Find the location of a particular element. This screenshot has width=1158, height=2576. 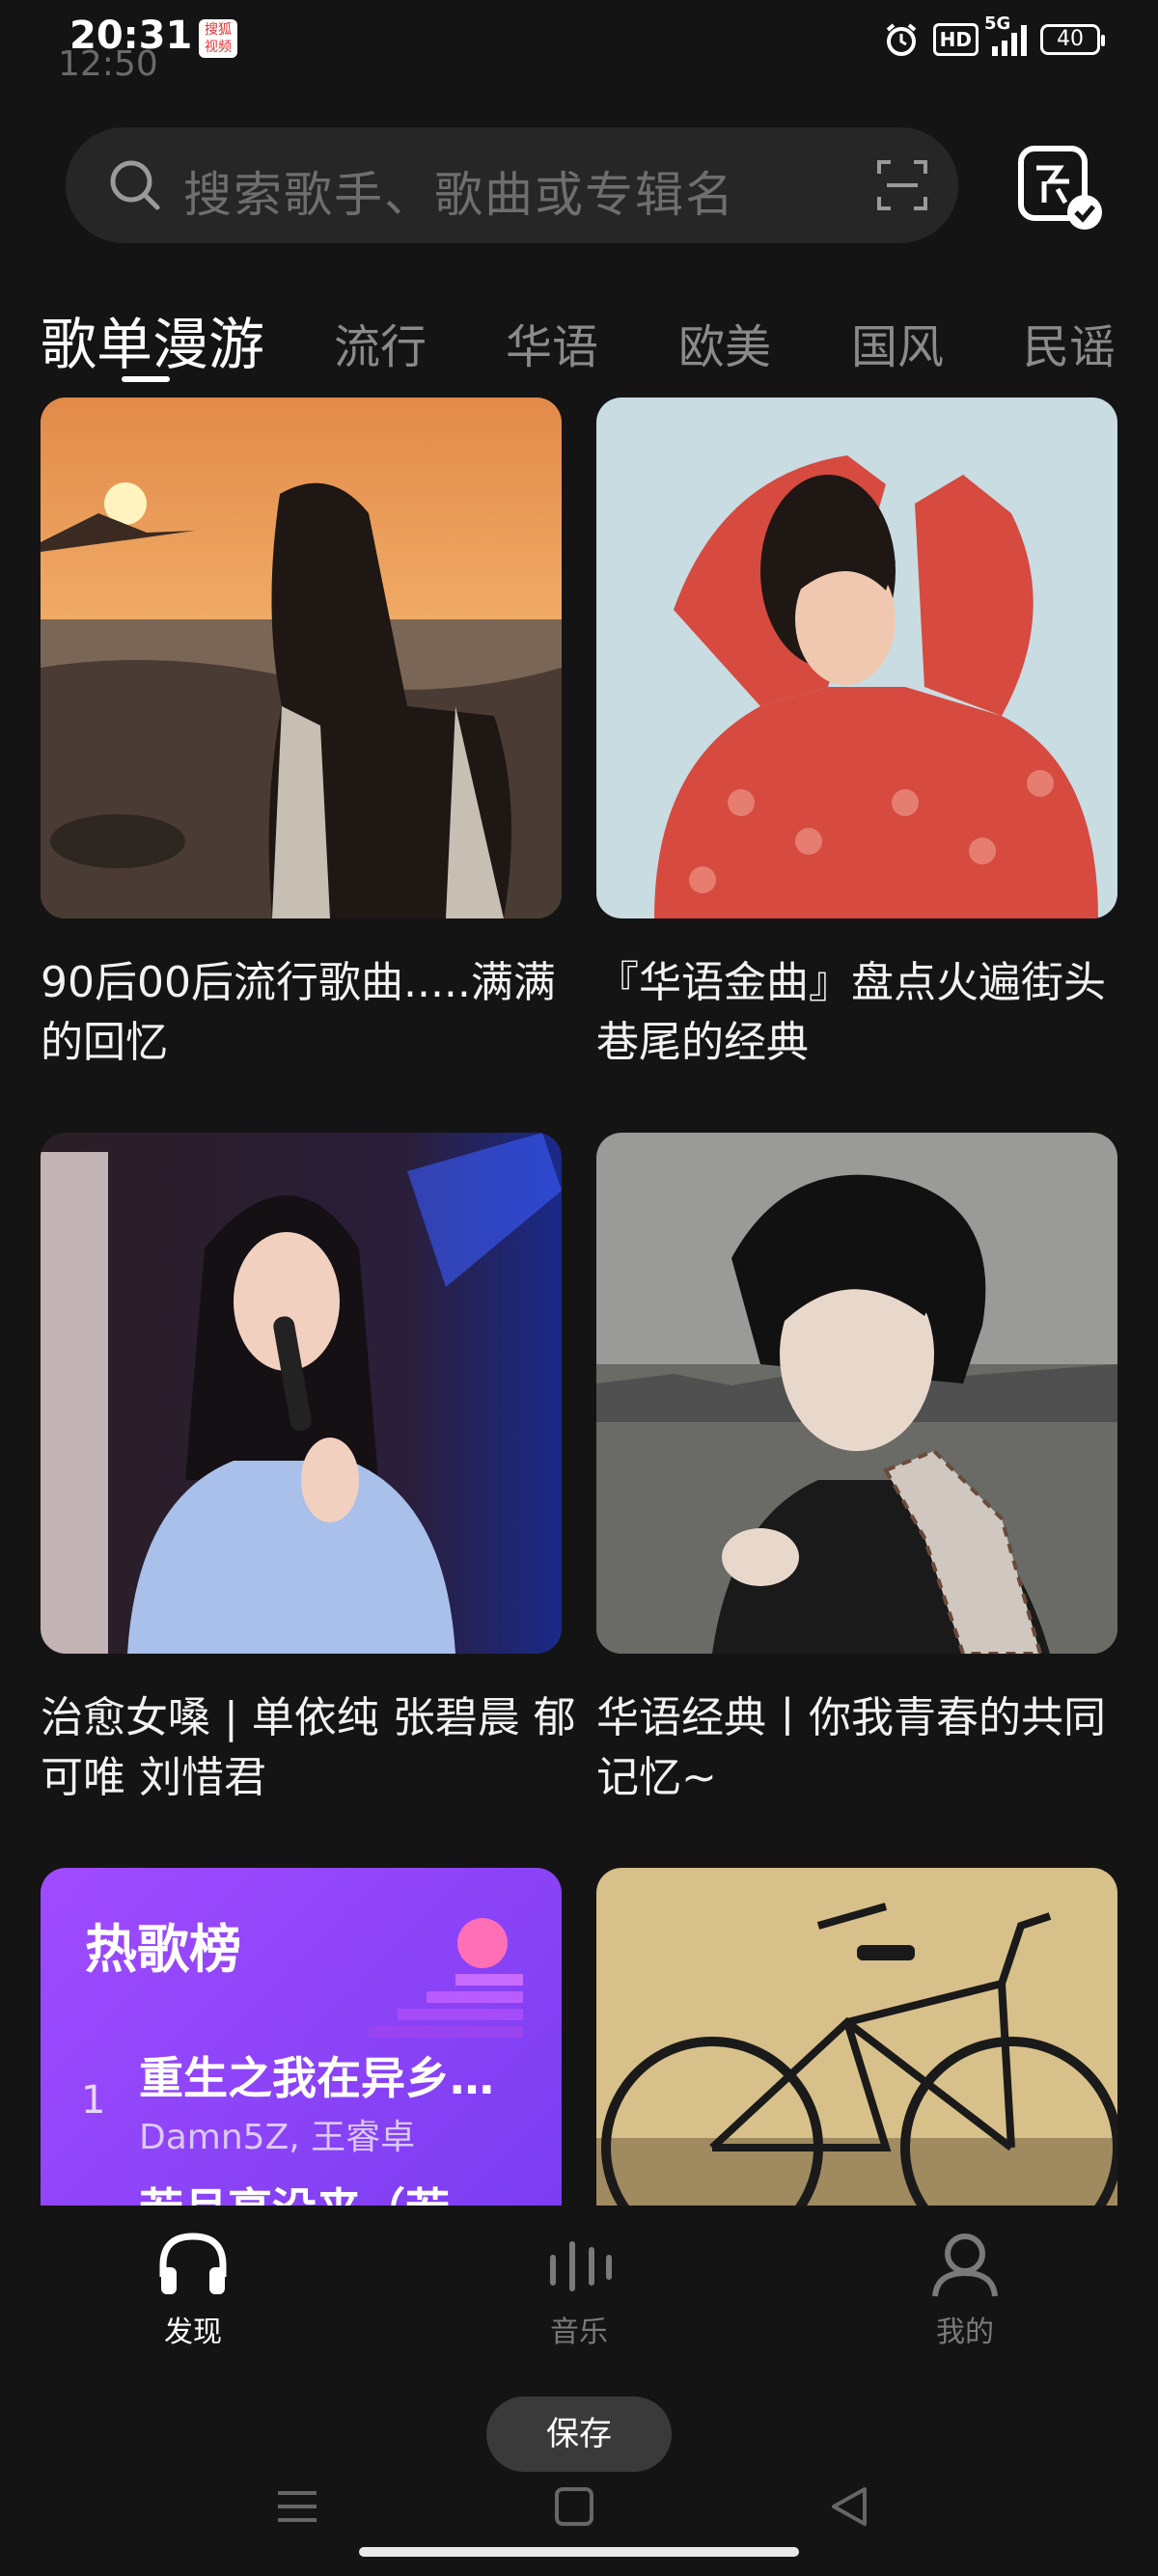

nav-mine: 我的 is located at coordinates (965, 2289).